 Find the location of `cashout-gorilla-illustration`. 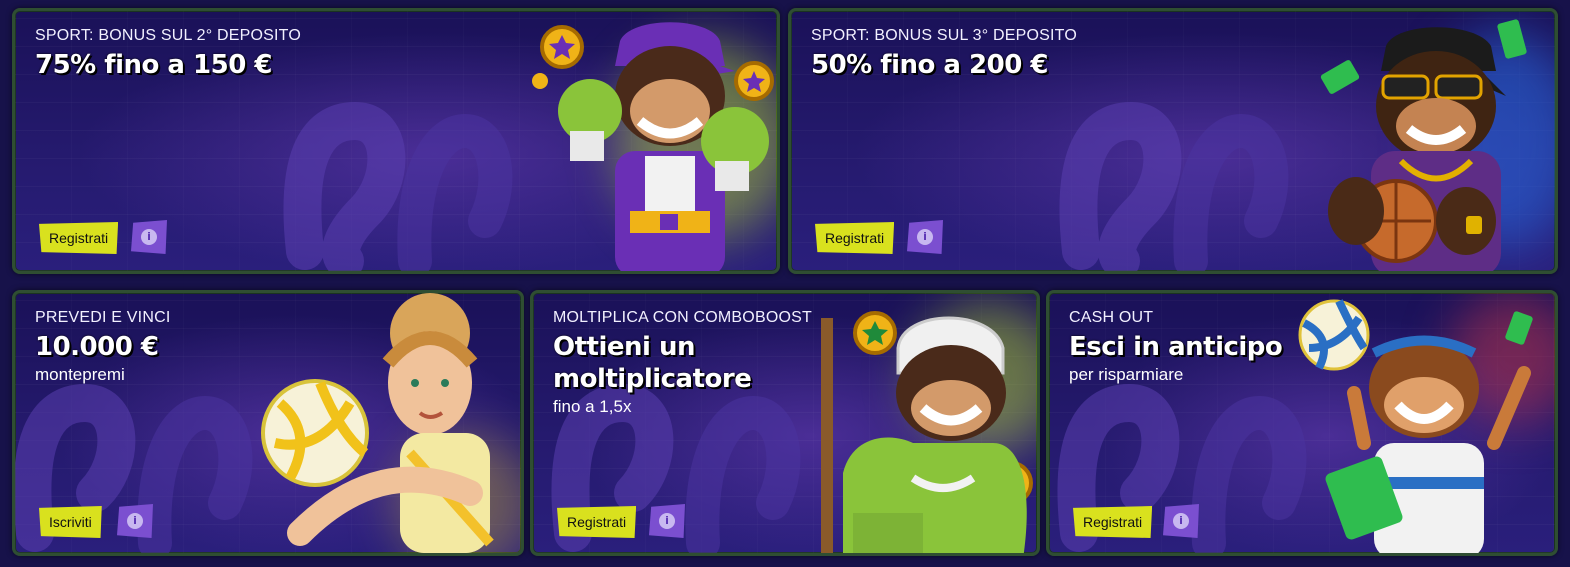

cashout-gorilla-illustration is located at coordinates (1415, 426).